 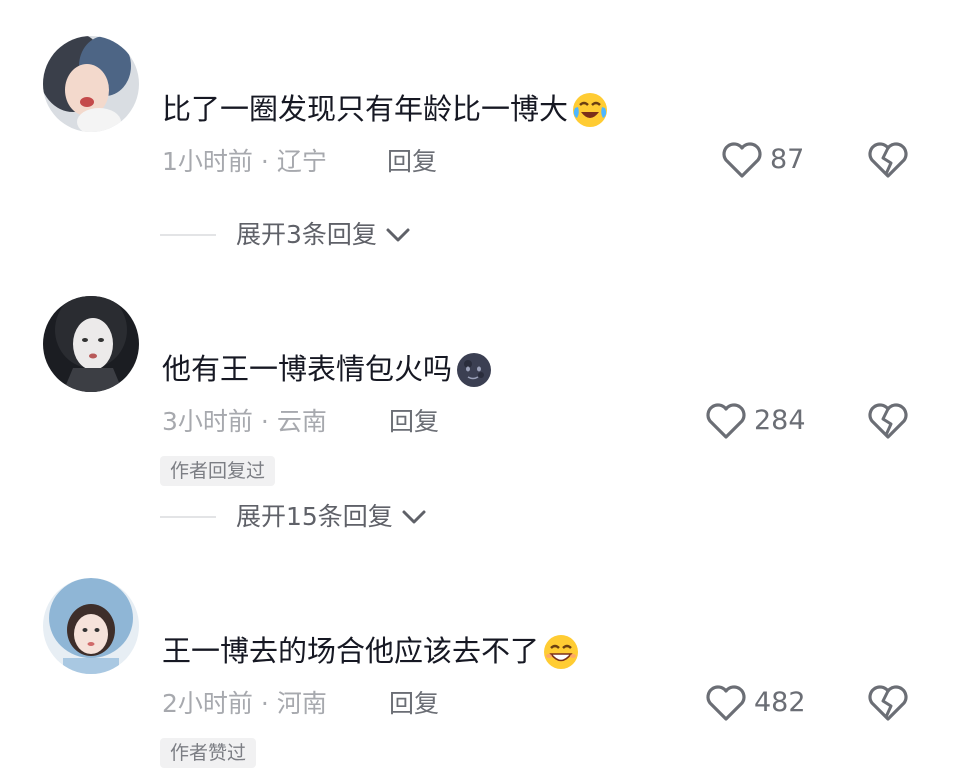 What do you see at coordinates (207, 703) in the screenshot?
I see `comment-time: 2小时前` at bounding box center [207, 703].